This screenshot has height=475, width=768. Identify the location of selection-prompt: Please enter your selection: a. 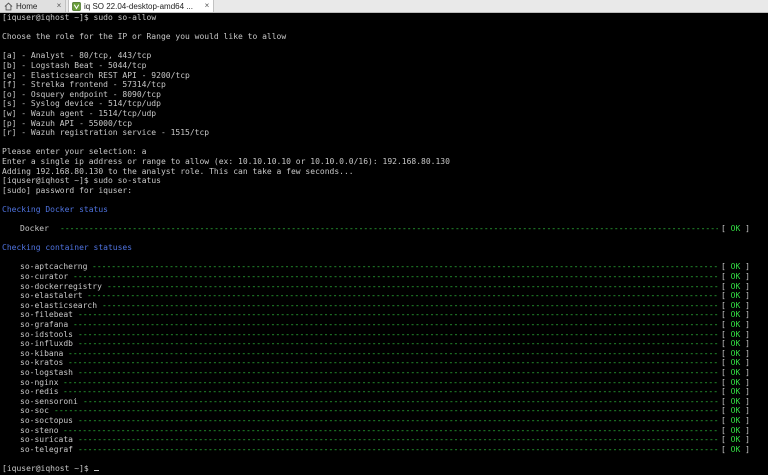
(74, 152).